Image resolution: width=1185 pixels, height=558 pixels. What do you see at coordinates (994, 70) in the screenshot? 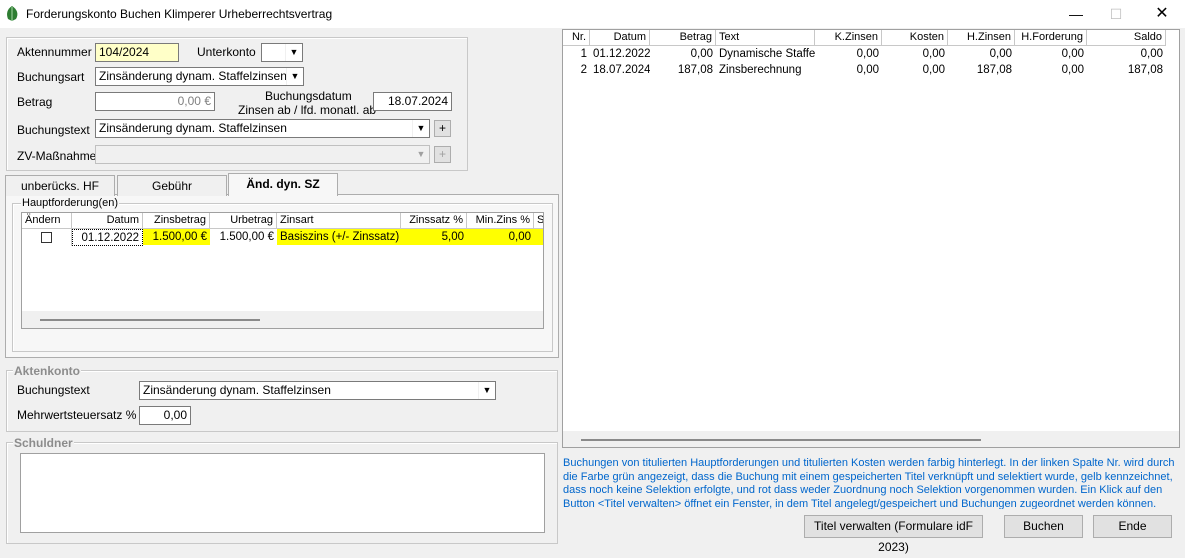
I see `hzinsen-cell: 187,08` at bounding box center [994, 70].